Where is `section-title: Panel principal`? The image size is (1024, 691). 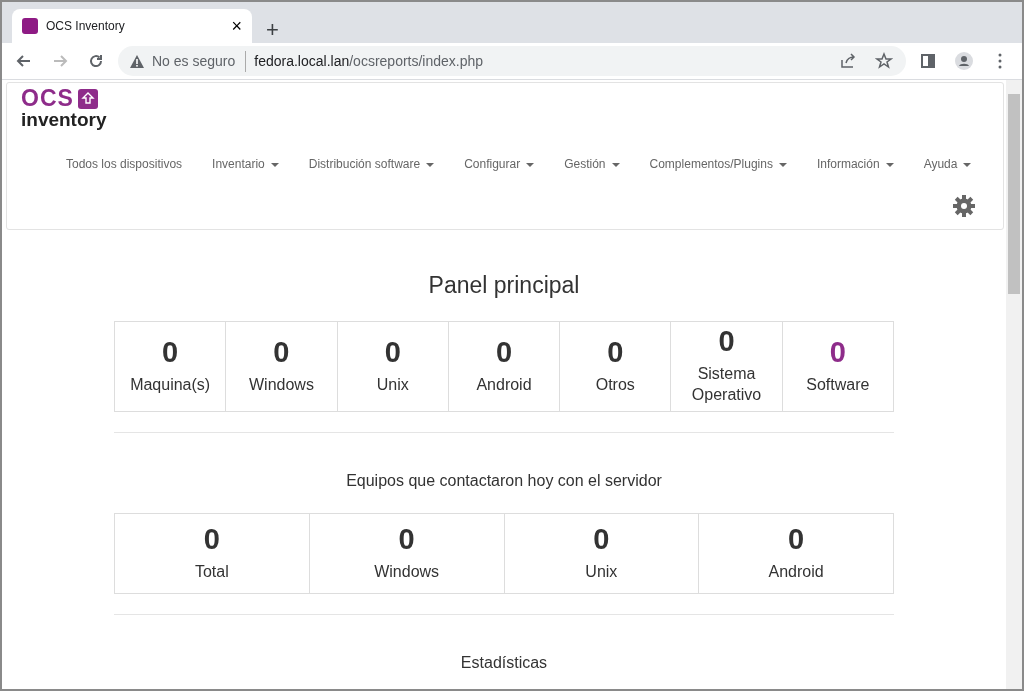
section-title: Panel principal is located at coordinates (504, 285).